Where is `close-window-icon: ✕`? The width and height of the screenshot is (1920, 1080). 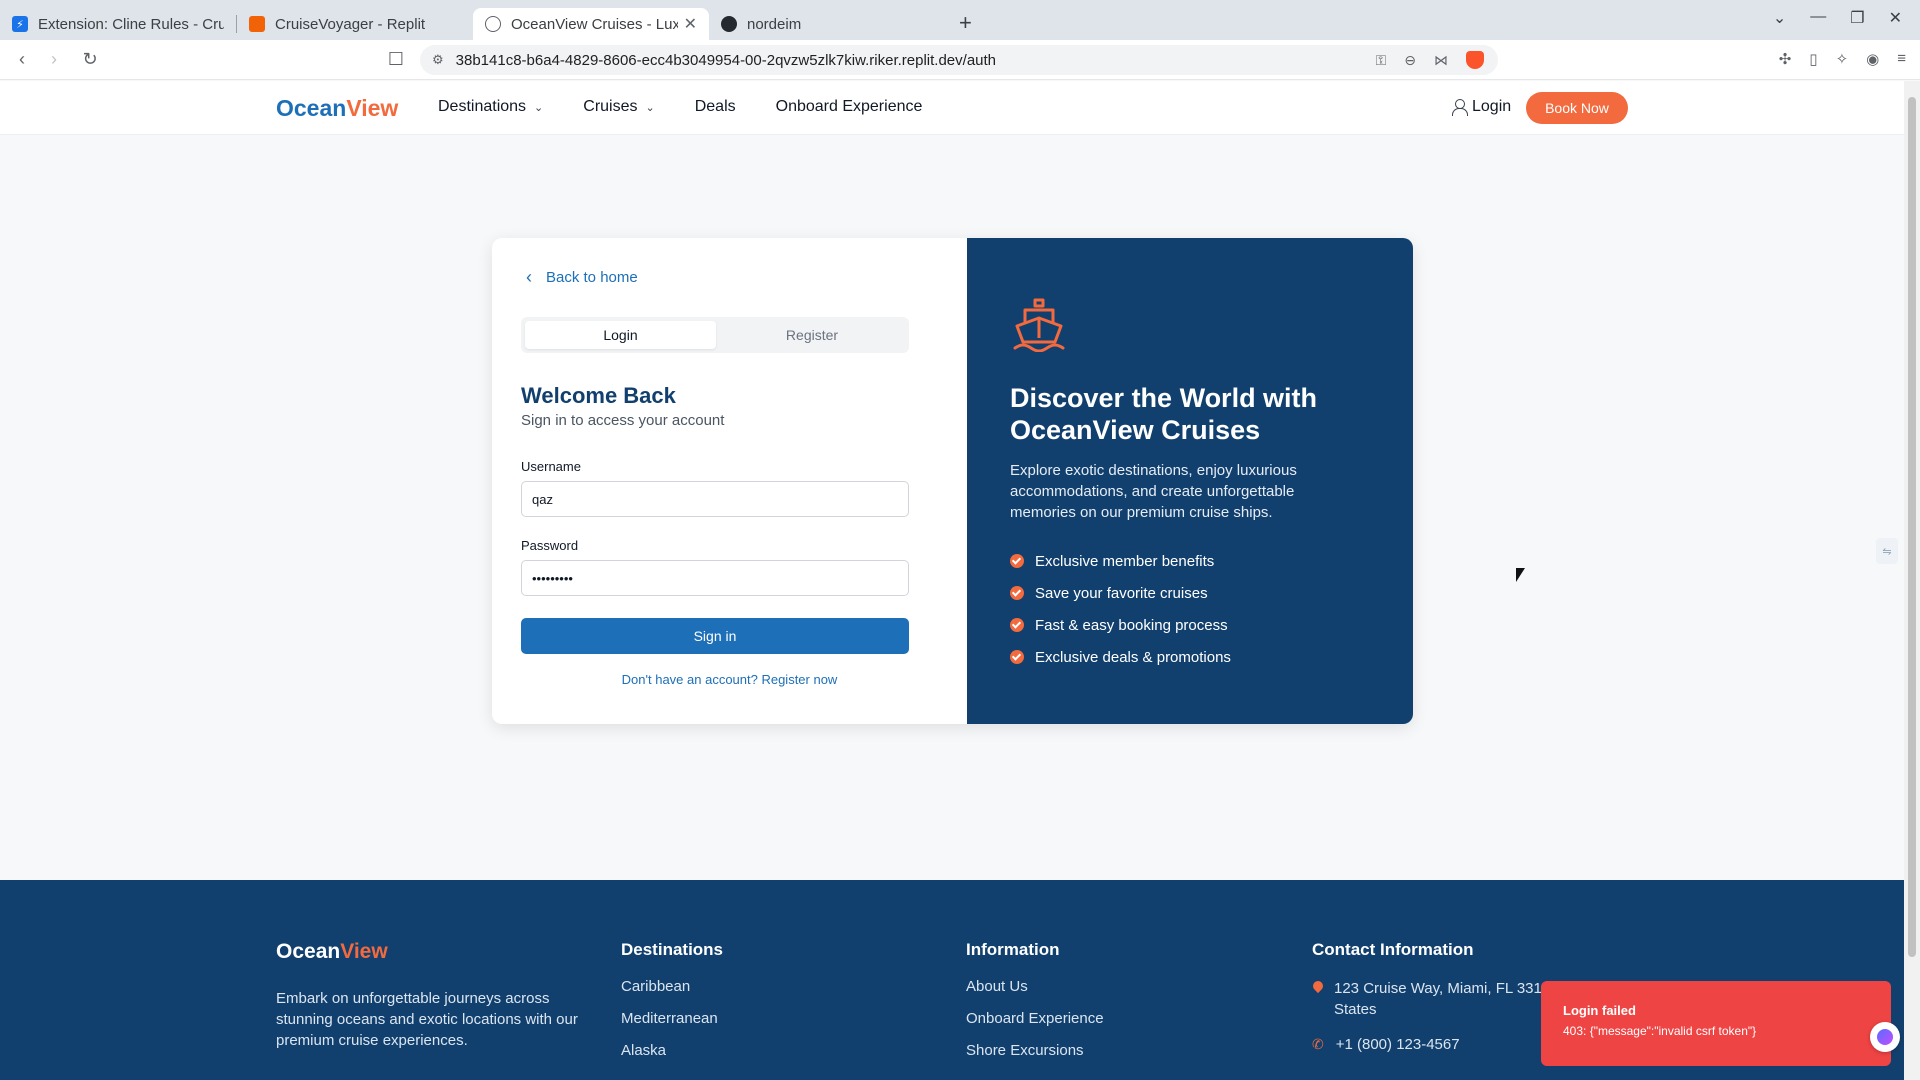 close-window-icon: ✕ is located at coordinates (1895, 18).